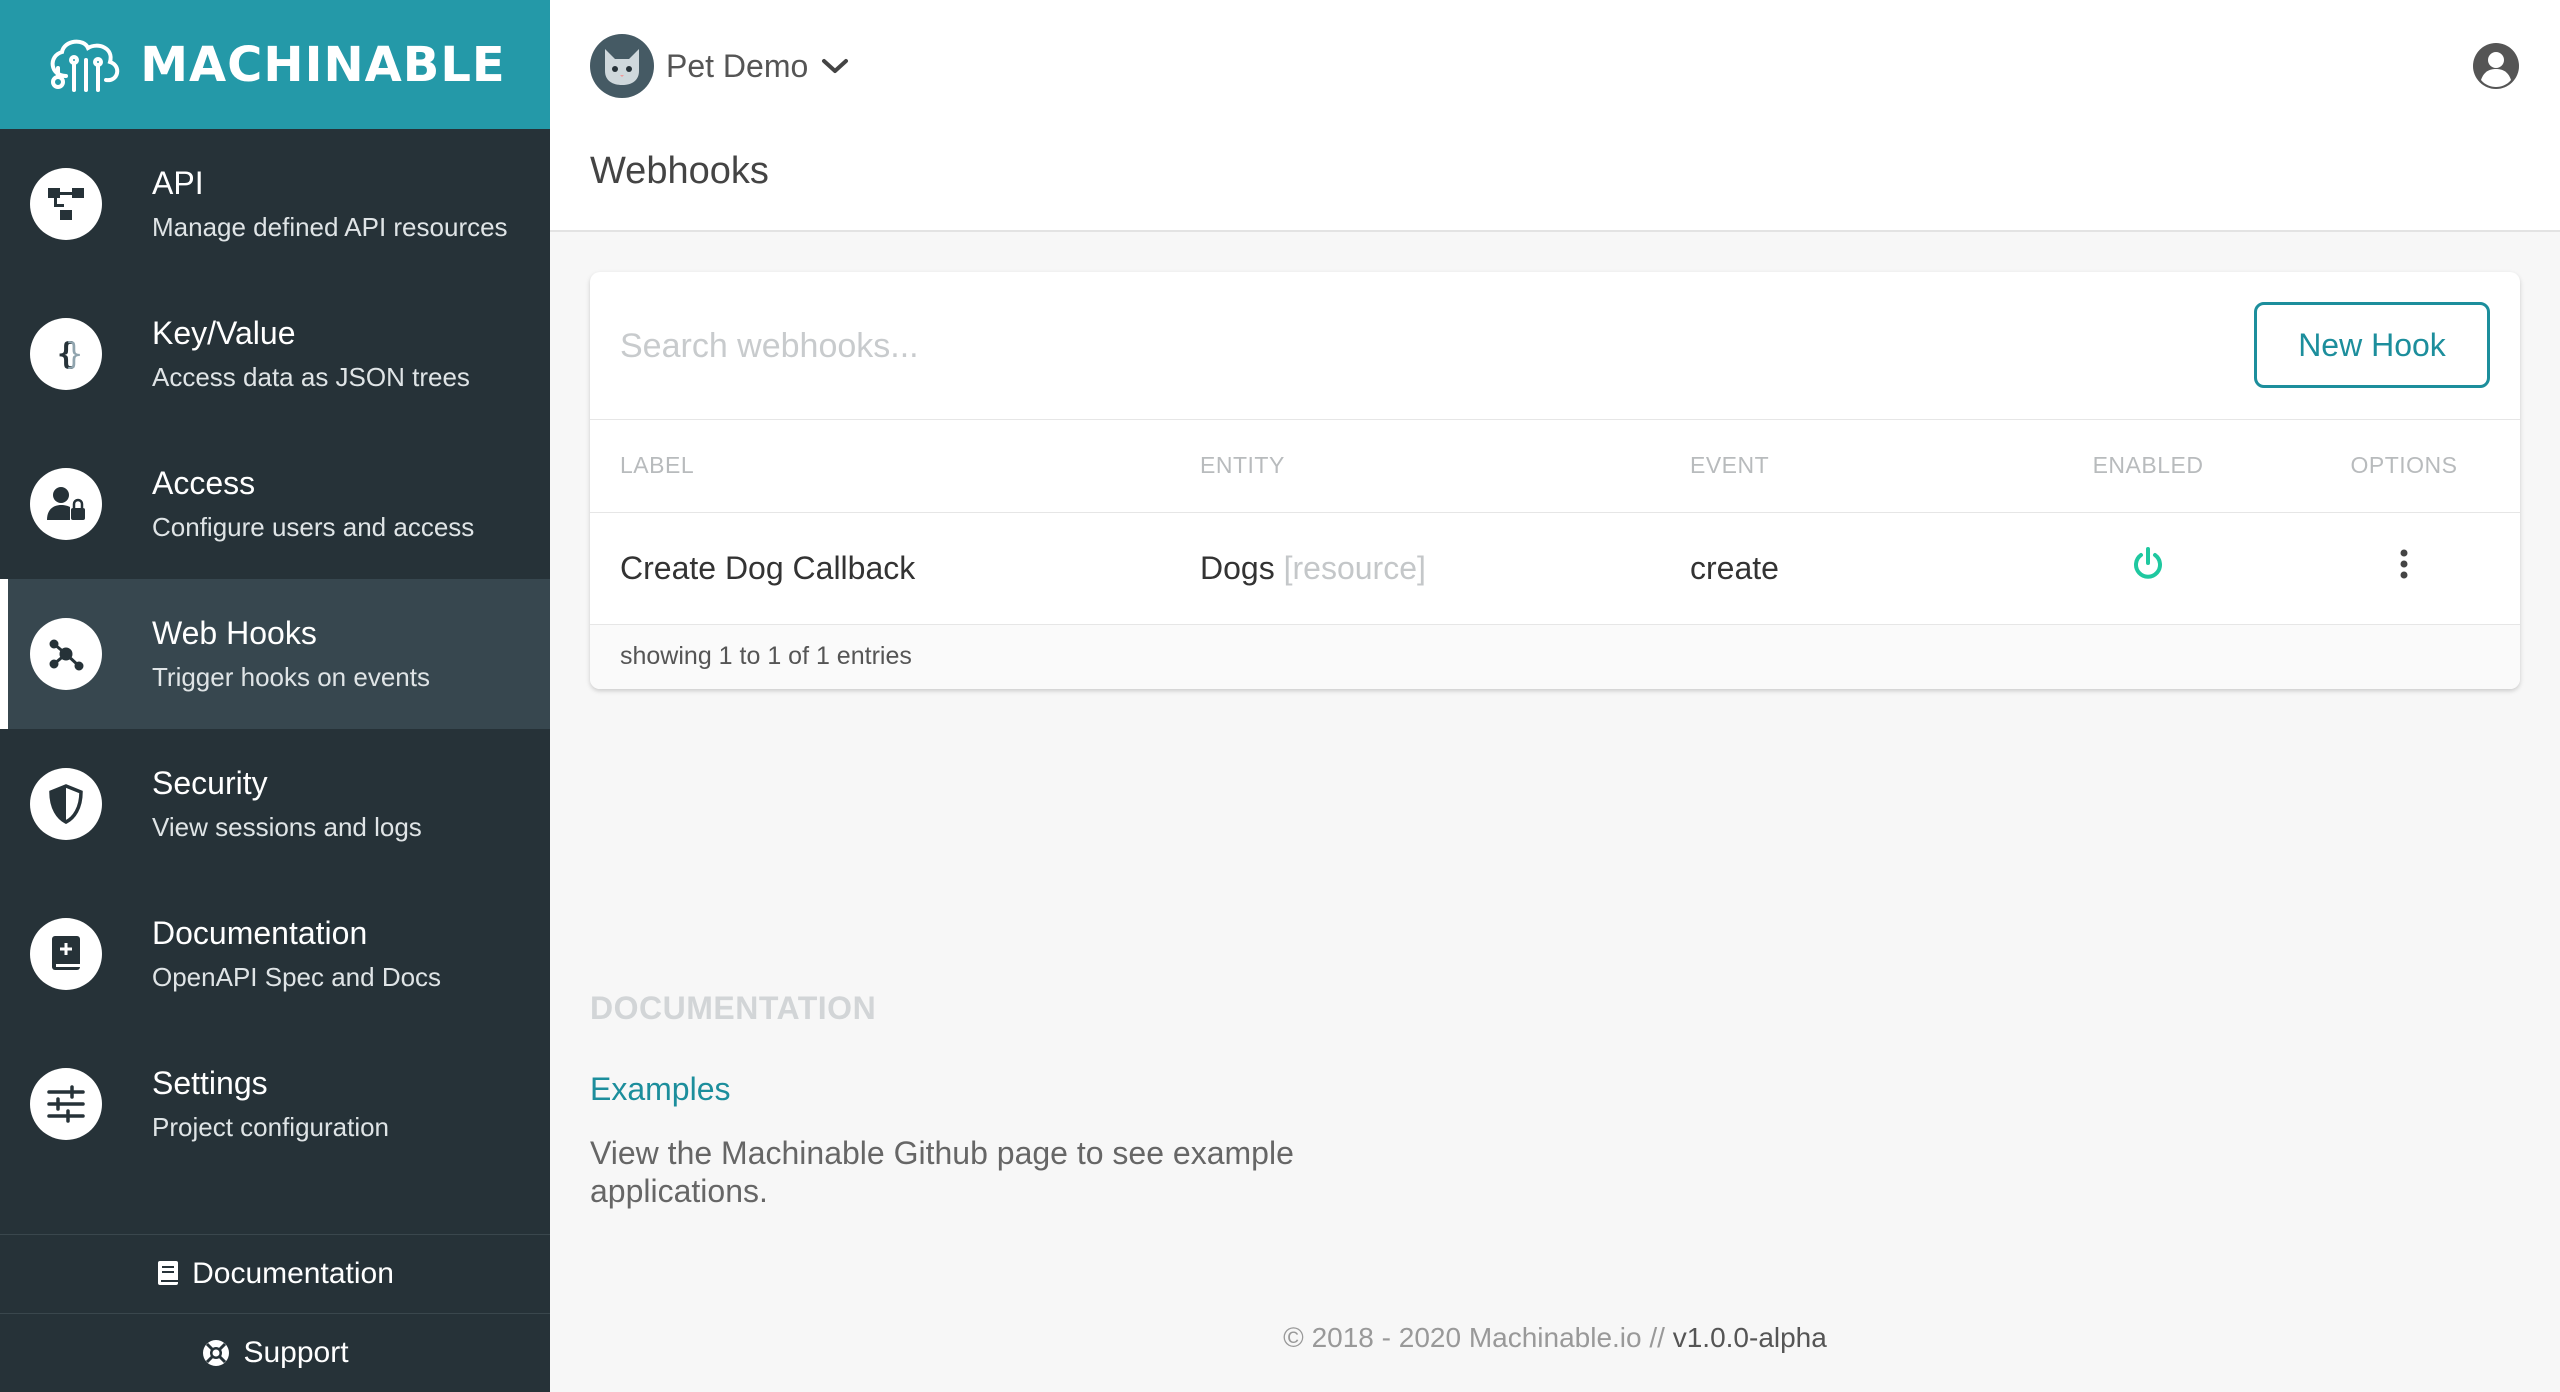 Image resolution: width=2560 pixels, height=1392 pixels. I want to click on user-lock-icon, so click(66, 504).